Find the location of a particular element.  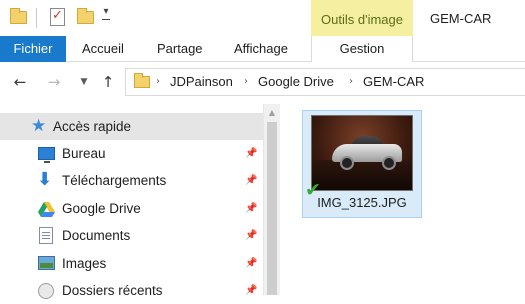

scrollbar-thumb is located at coordinates (272, 208).